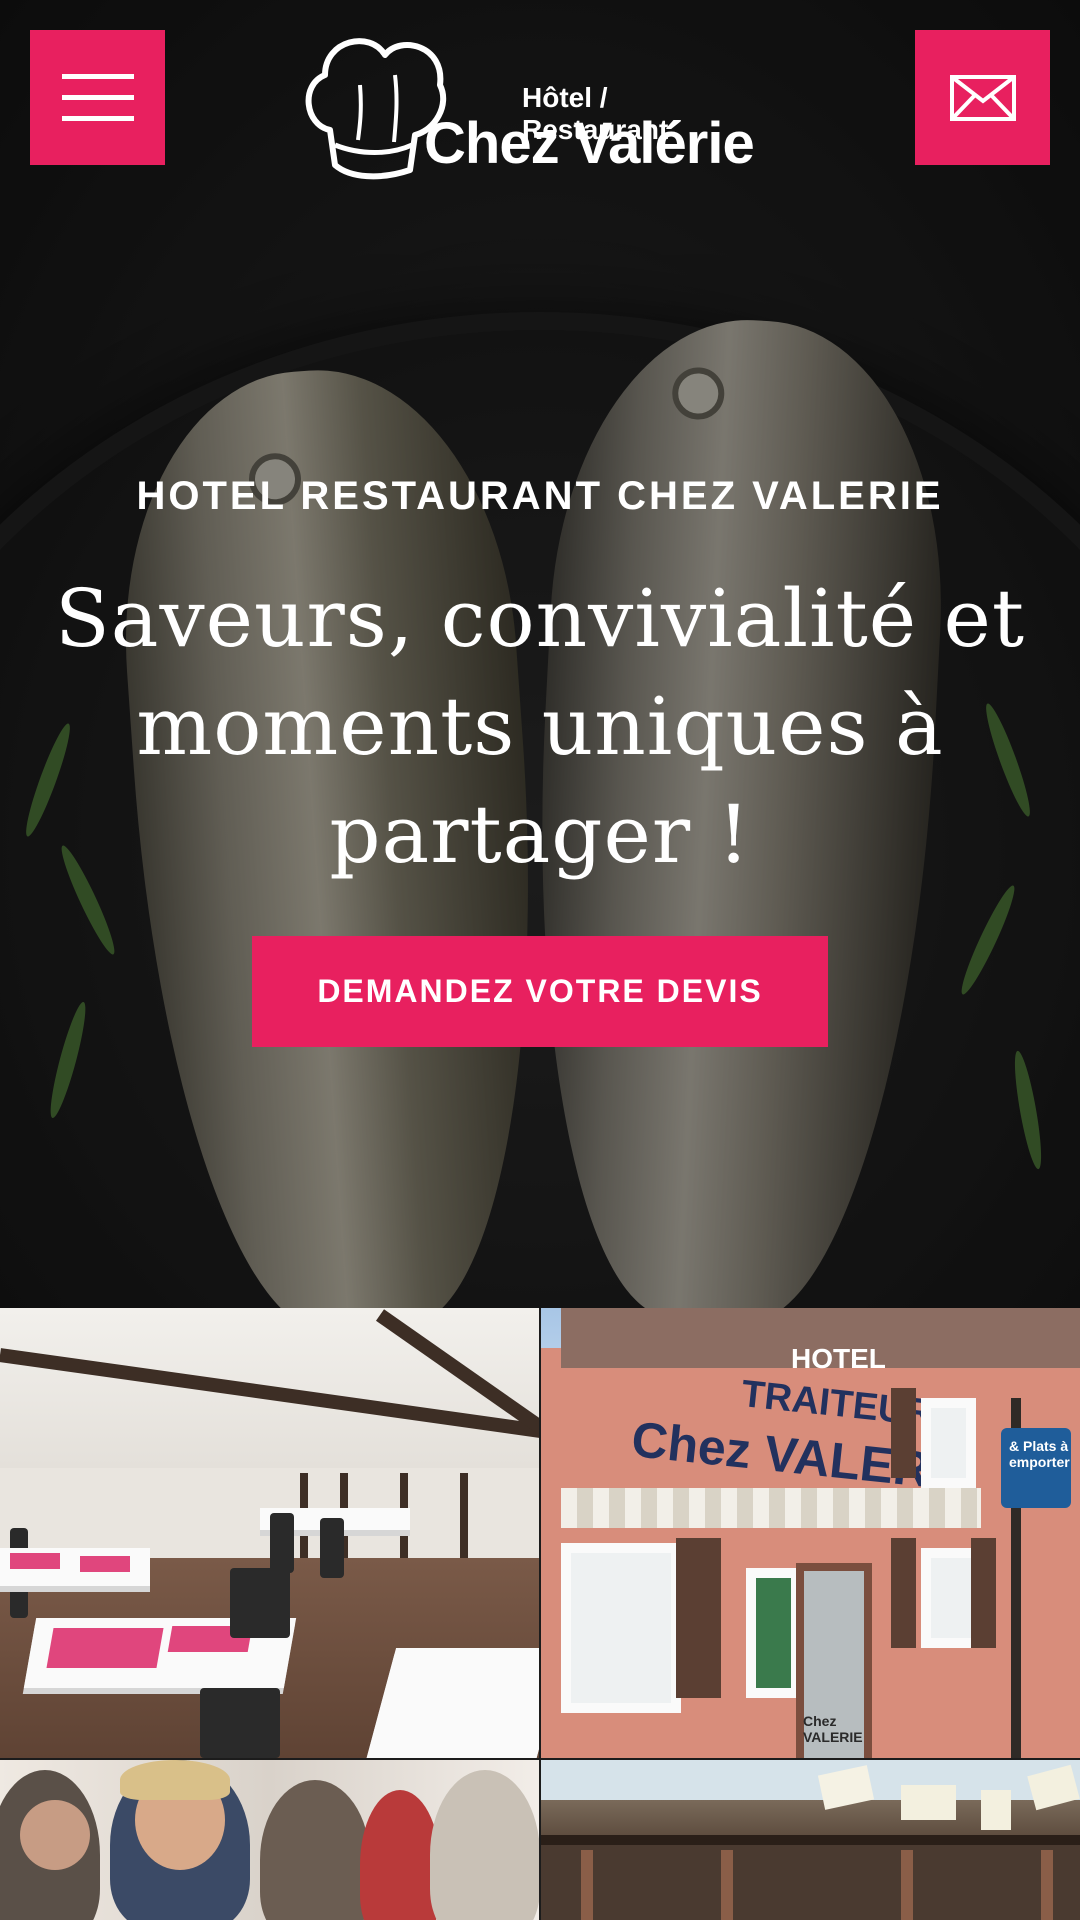  I want to click on menu-button, so click(97, 97).